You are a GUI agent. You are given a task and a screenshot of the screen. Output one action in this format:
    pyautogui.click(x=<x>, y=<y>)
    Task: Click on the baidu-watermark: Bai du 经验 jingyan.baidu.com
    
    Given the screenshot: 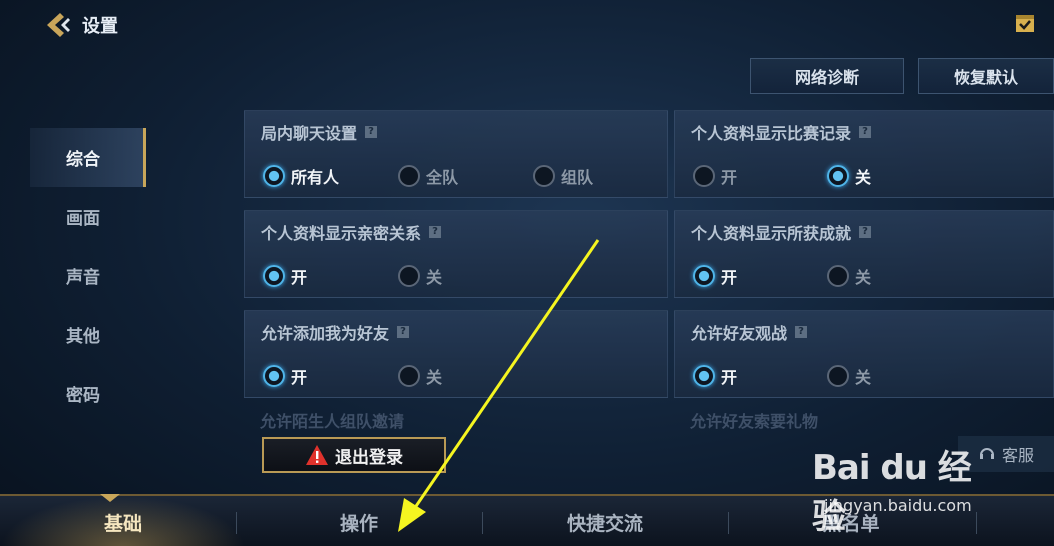 What is the action you would take?
    pyautogui.click(x=907, y=486)
    